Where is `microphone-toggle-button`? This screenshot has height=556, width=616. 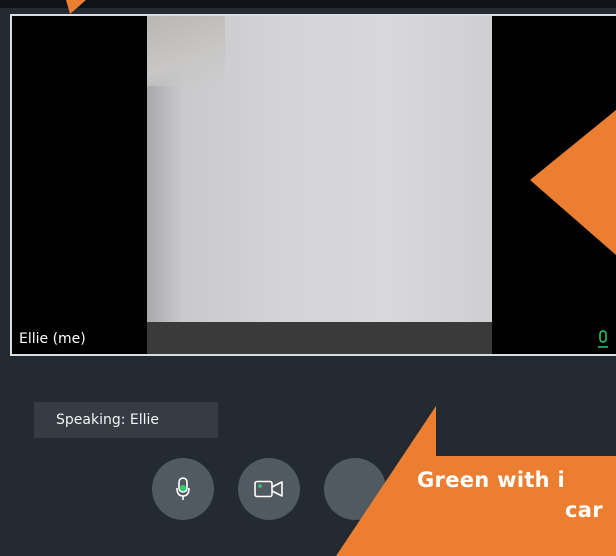 microphone-toggle-button is located at coordinates (183, 489).